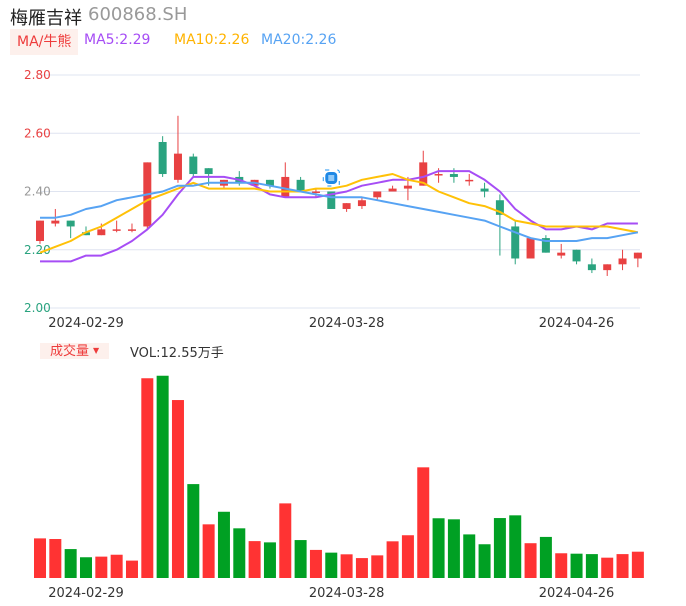 This screenshot has height=606, width=686. What do you see at coordinates (37, 133) in the screenshot?
I see `y-tick-label: 2.60` at bounding box center [37, 133].